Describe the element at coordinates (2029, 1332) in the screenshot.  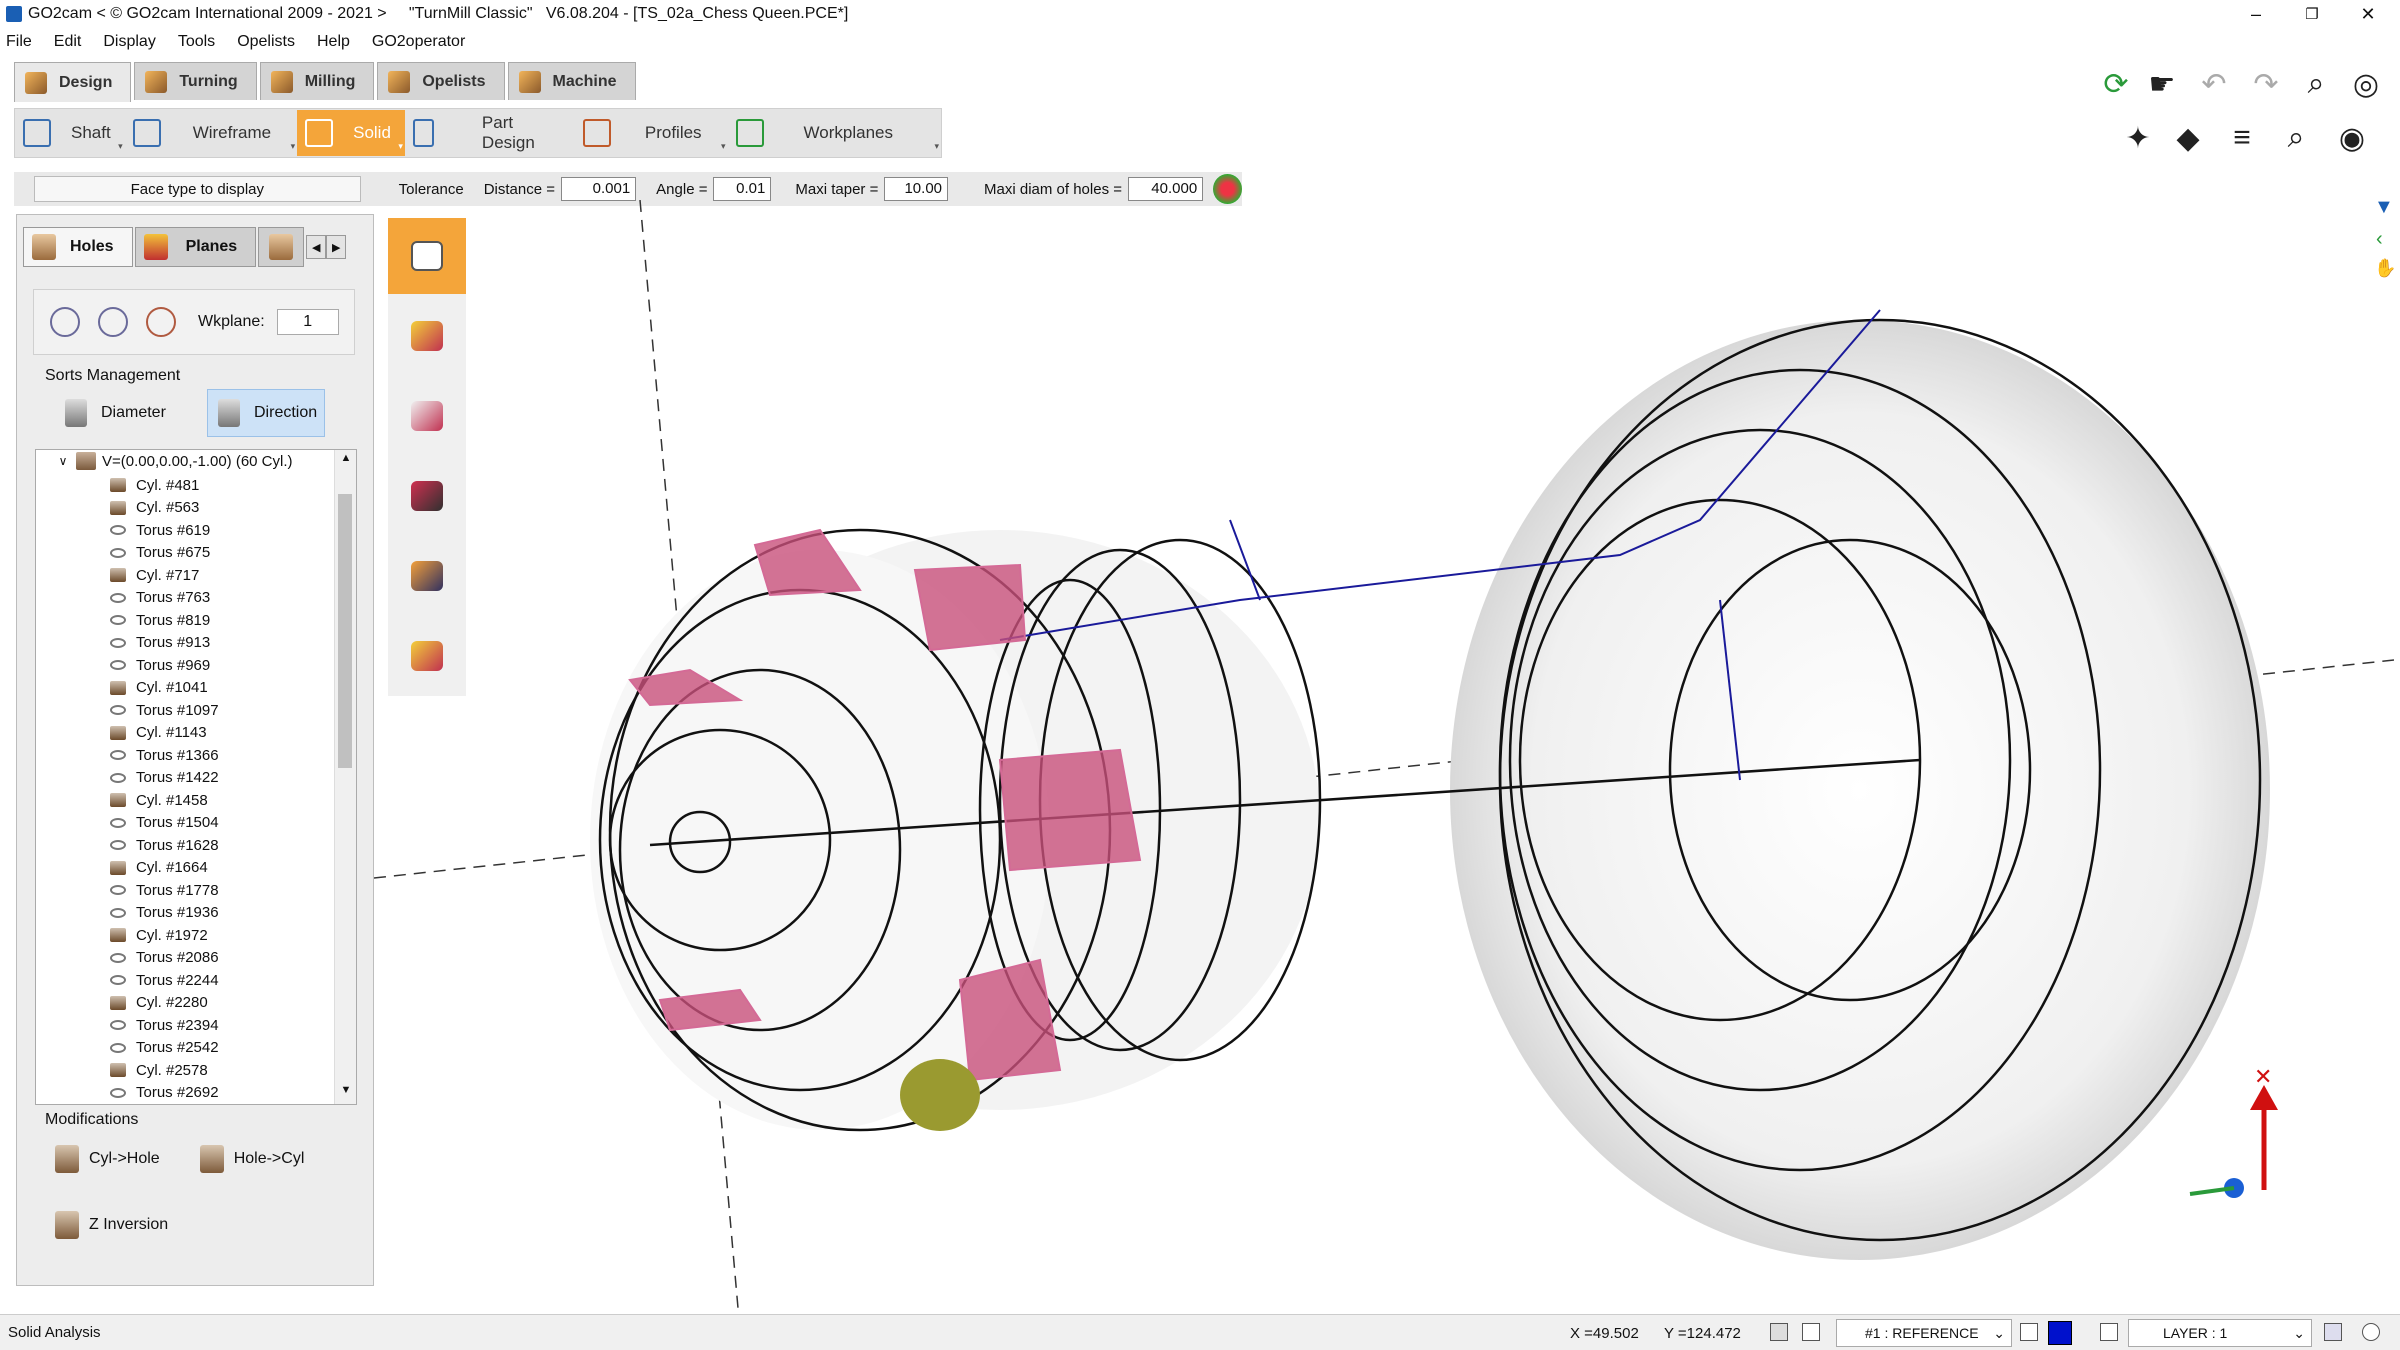
I see `color-checkbox` at that location.